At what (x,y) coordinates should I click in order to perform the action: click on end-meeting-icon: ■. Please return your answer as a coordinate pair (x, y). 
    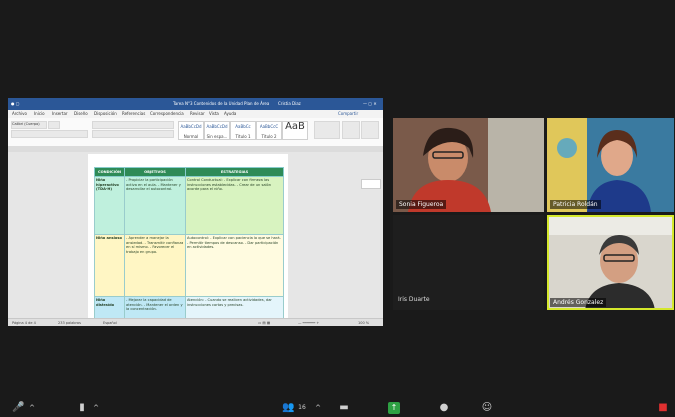
    Looking at the image, I should click on (663, 408).